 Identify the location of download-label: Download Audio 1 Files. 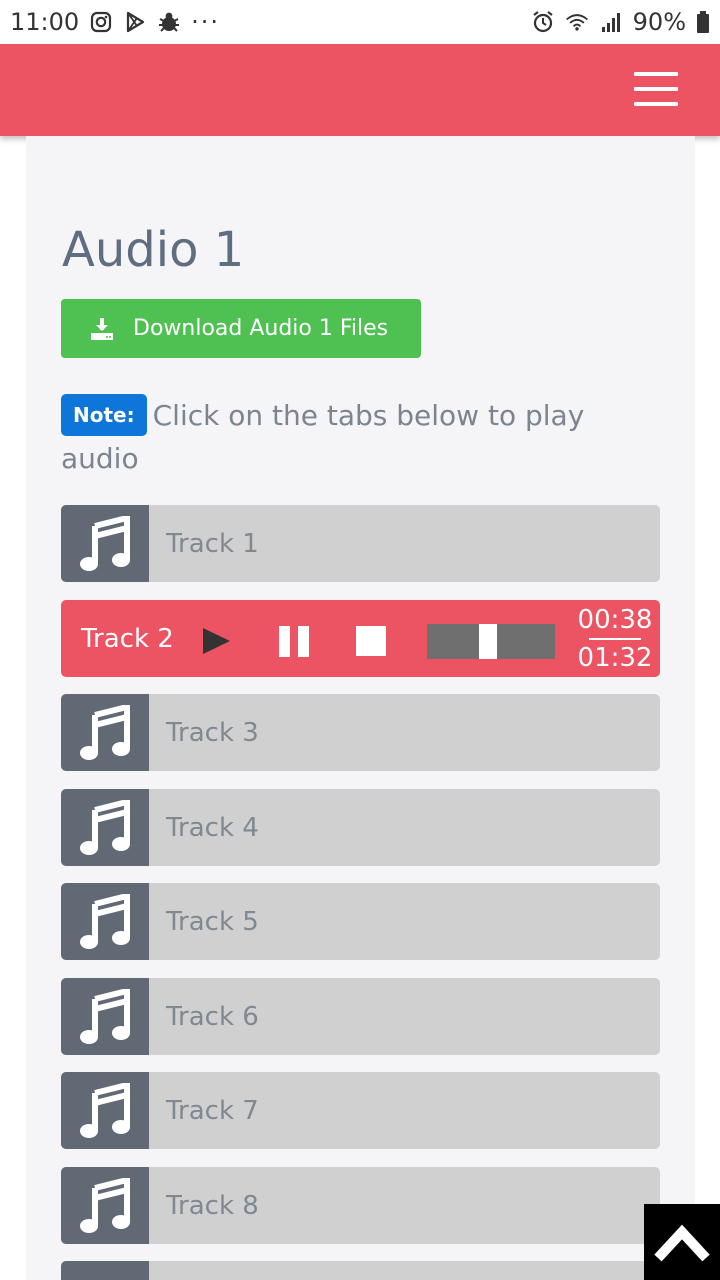
(261, 328).